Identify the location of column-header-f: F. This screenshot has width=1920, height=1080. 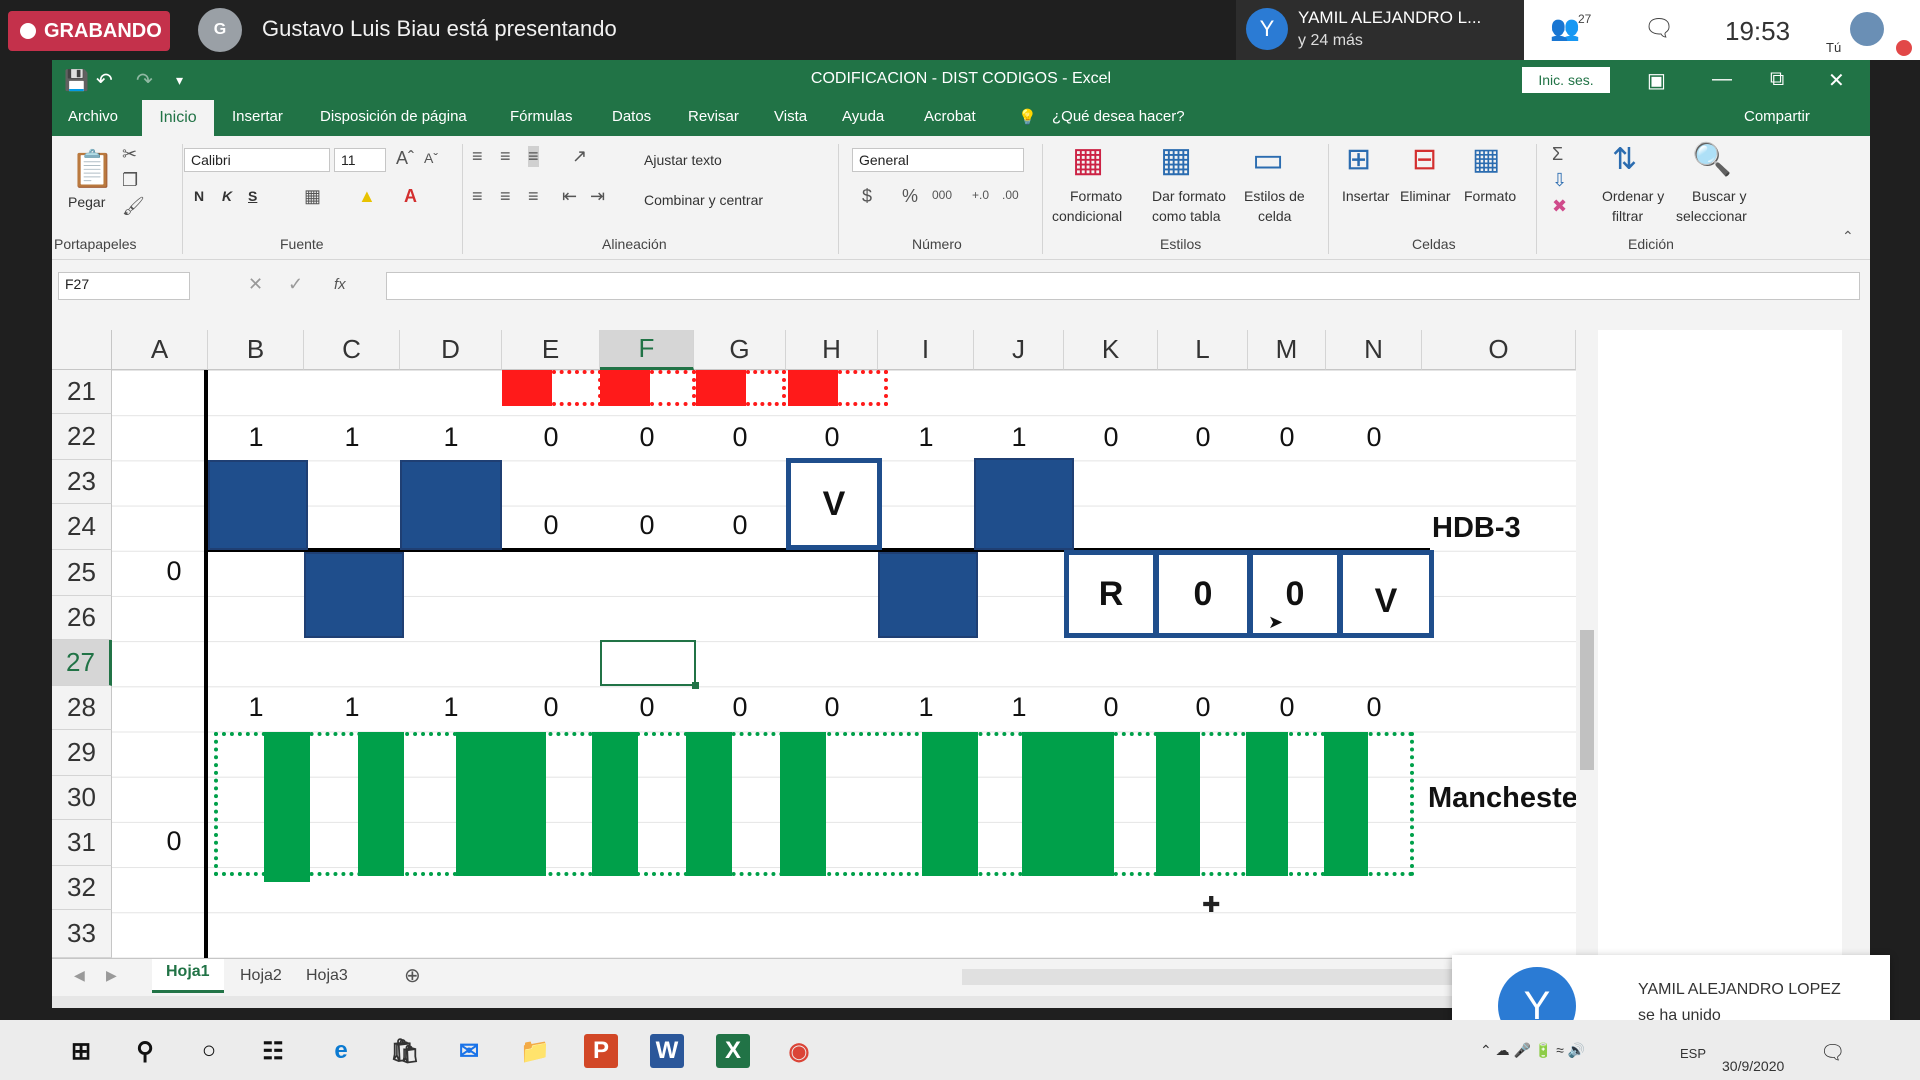
(647, 350).